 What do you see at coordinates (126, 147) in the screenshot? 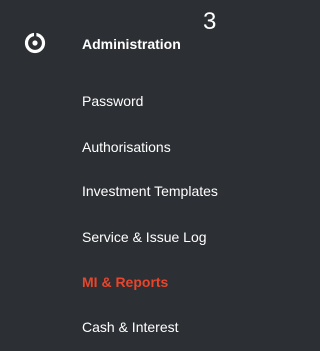
I see `nav-item-authorisations: Authorisations` at bounding box center [126, 147].